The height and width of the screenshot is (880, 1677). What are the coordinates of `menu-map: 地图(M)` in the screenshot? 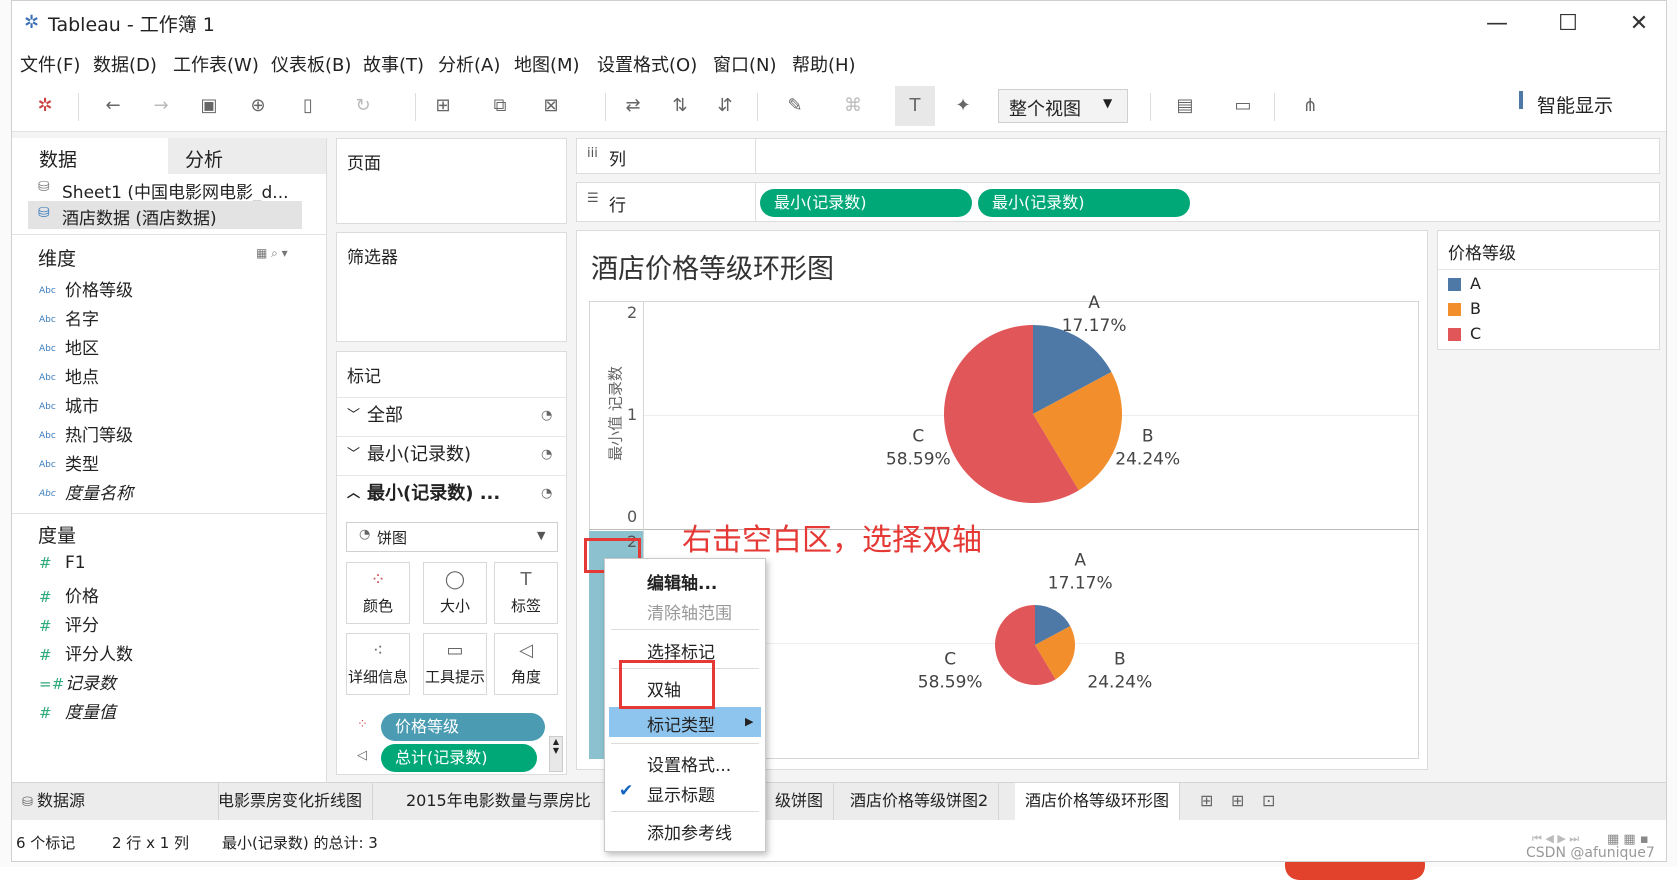 It's located at (547, 64).